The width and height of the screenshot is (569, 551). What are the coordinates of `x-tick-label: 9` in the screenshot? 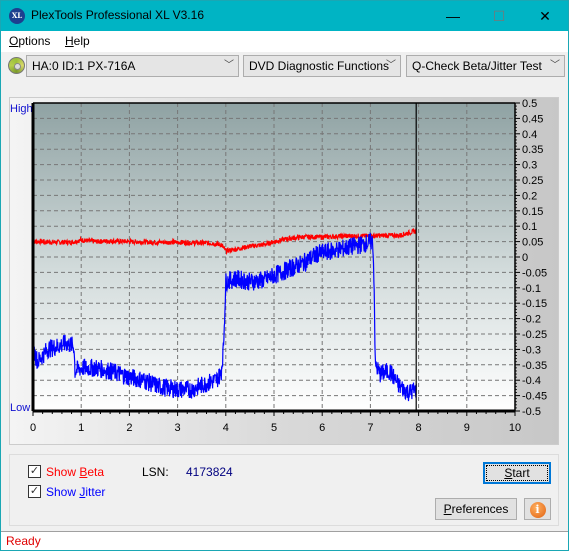 It's located at (467, 428).